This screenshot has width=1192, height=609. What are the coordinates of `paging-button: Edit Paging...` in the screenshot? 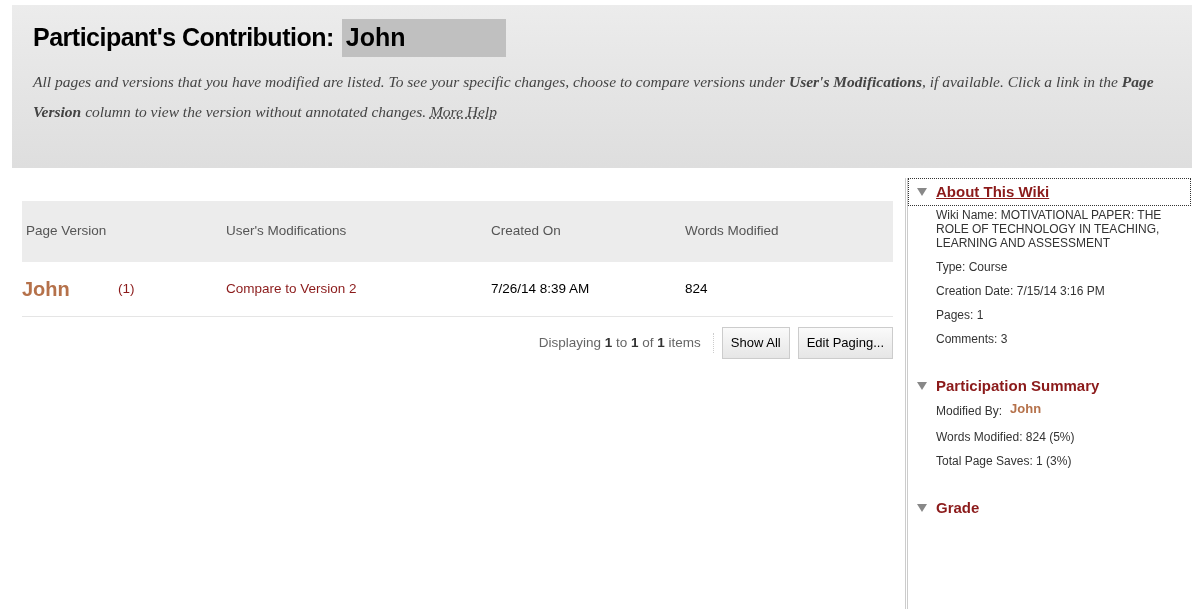 It's located at (845, 343).